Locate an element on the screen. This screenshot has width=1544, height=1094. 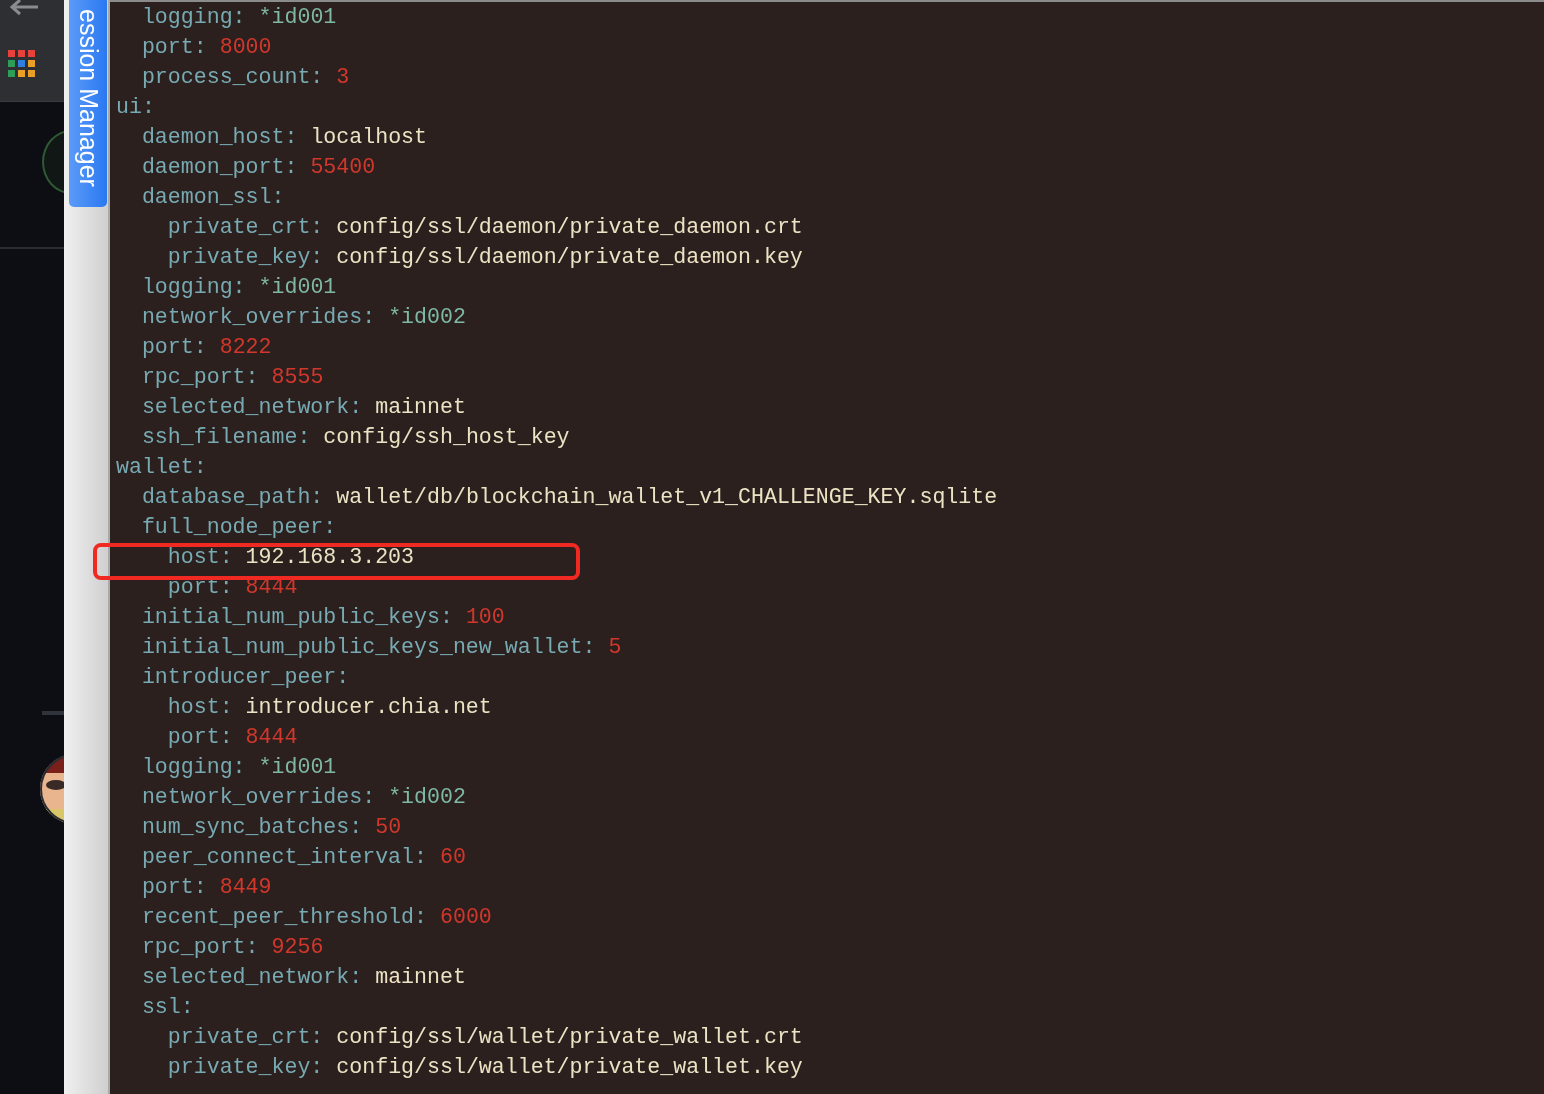
yaml-value: wallet/db/blockchain_wallet_v1_CHALLENGE_KEY.sqlite is located at coordinates (667, 497).